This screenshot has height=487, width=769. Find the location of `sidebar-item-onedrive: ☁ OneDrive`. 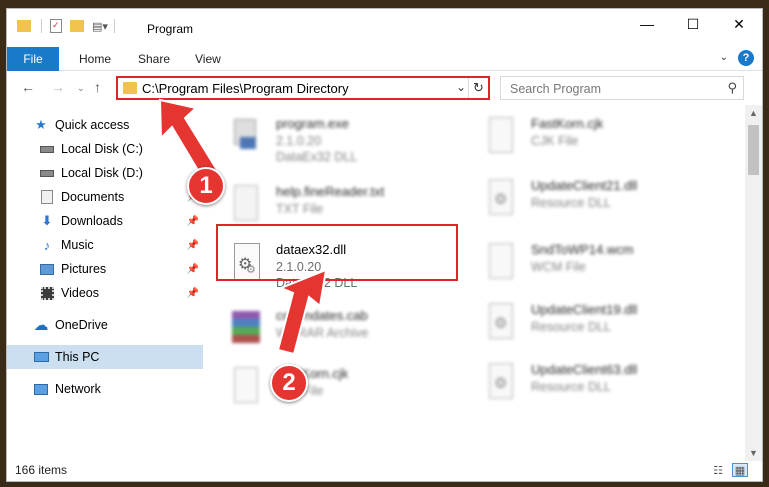

sidebar-item-onedrive: ☁ OneDrive is located at coordinates (105, 325).